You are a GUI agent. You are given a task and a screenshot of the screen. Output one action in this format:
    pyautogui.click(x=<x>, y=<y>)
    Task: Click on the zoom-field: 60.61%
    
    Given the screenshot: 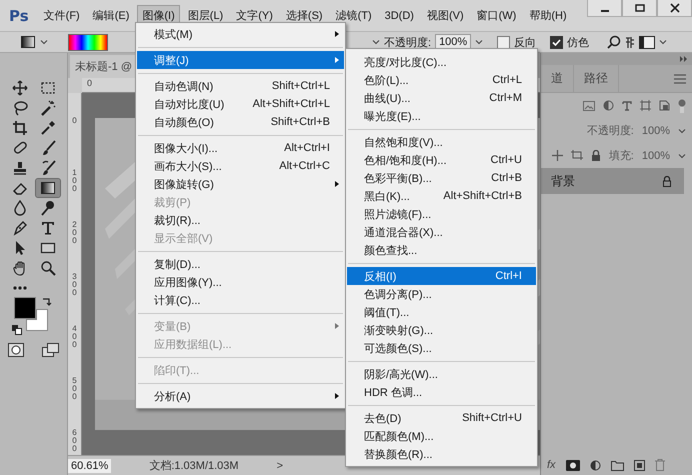 What is the action you would take?
    pyautogui.click(x=90, y=465)
    